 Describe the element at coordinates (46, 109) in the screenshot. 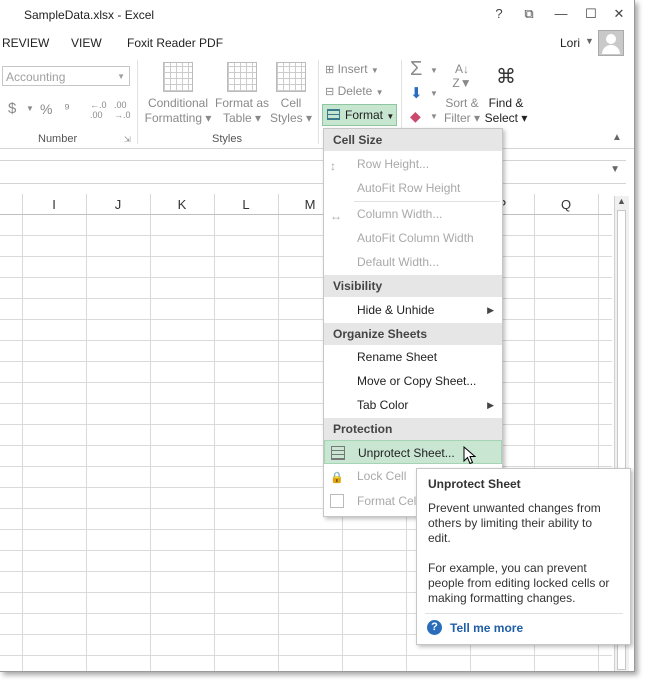

I see `percent-style-button: %` at that location.